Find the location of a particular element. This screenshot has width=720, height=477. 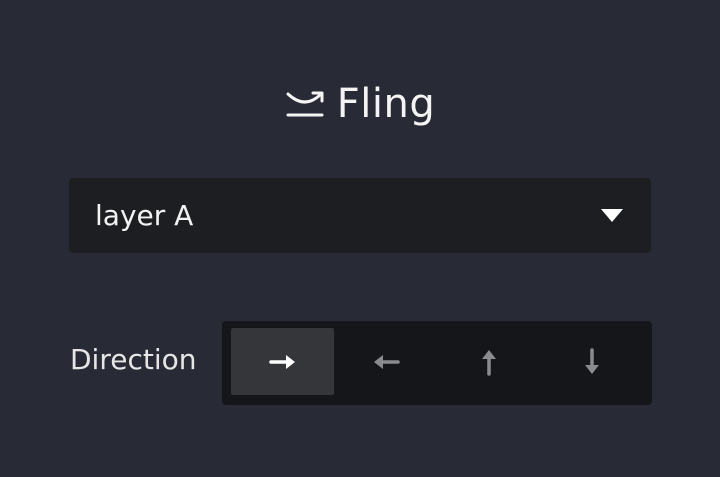

arrow-up-icon is located at coordinates (489, 362).